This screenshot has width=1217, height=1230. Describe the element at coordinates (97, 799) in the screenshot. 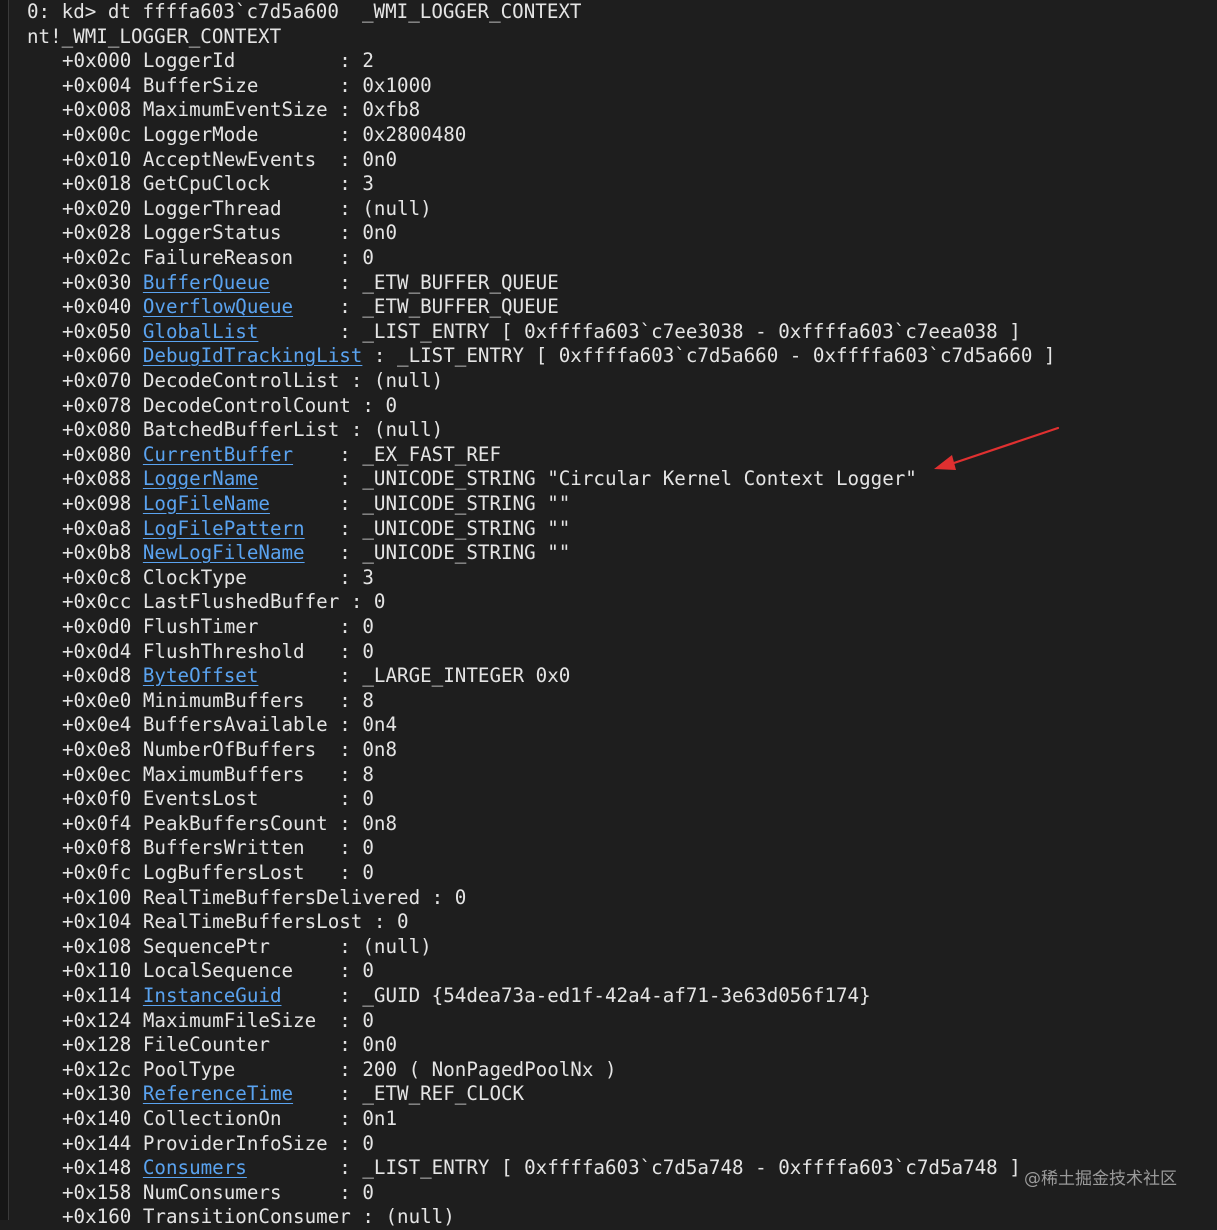

I see `member-offset: +0x0f0` at that location.